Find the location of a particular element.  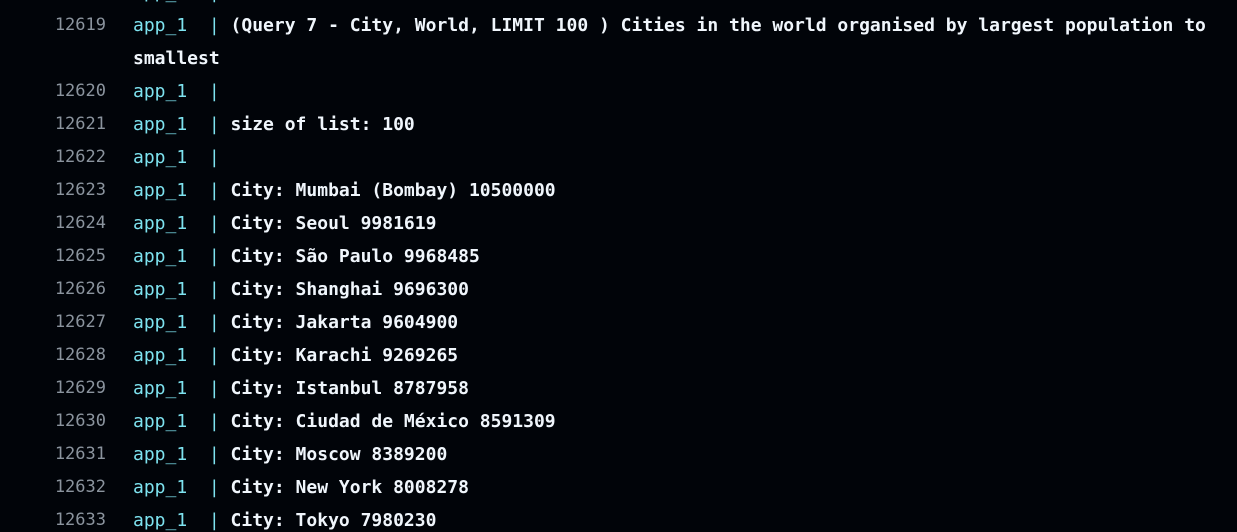

line-number: 12620 is located at coordinates (53, 91).